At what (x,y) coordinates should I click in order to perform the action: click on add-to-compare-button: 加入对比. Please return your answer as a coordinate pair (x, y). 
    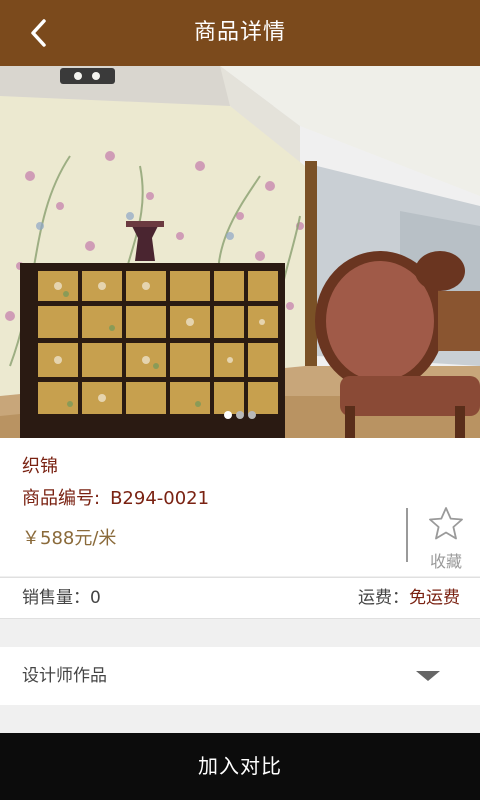
    Looking at the image, I should click on (240, 766).